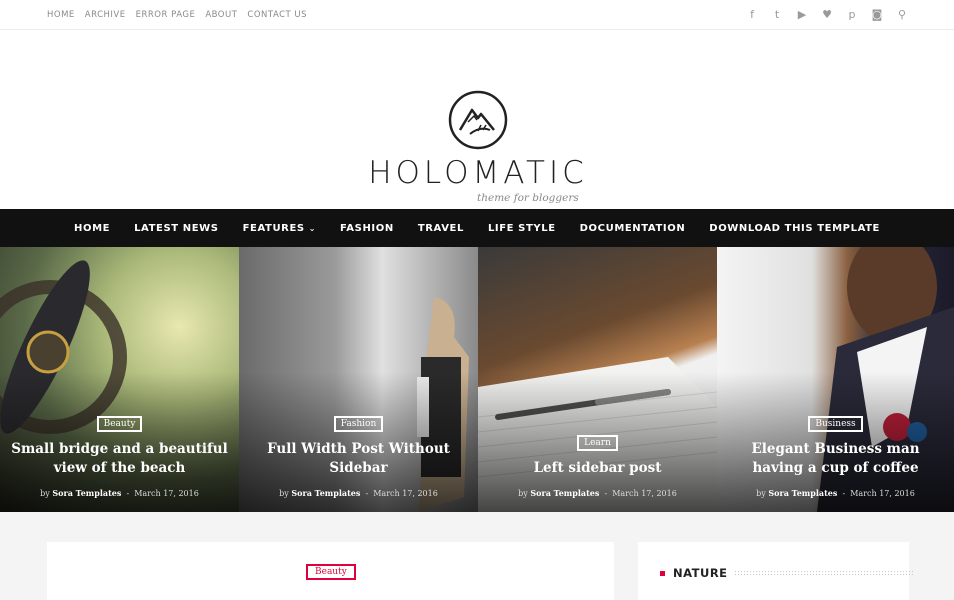  I want to click on nav-label: LIFE STYLE, so click(521, 228).